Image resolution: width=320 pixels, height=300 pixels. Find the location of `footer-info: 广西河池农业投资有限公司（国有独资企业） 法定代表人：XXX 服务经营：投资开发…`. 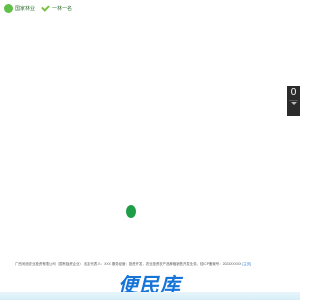

footer-info: 广西河池农业投资有限公司（国有独资企业） 法定代表人：XXX 服务经营：投资开发… is located at coordinates (150, 264).